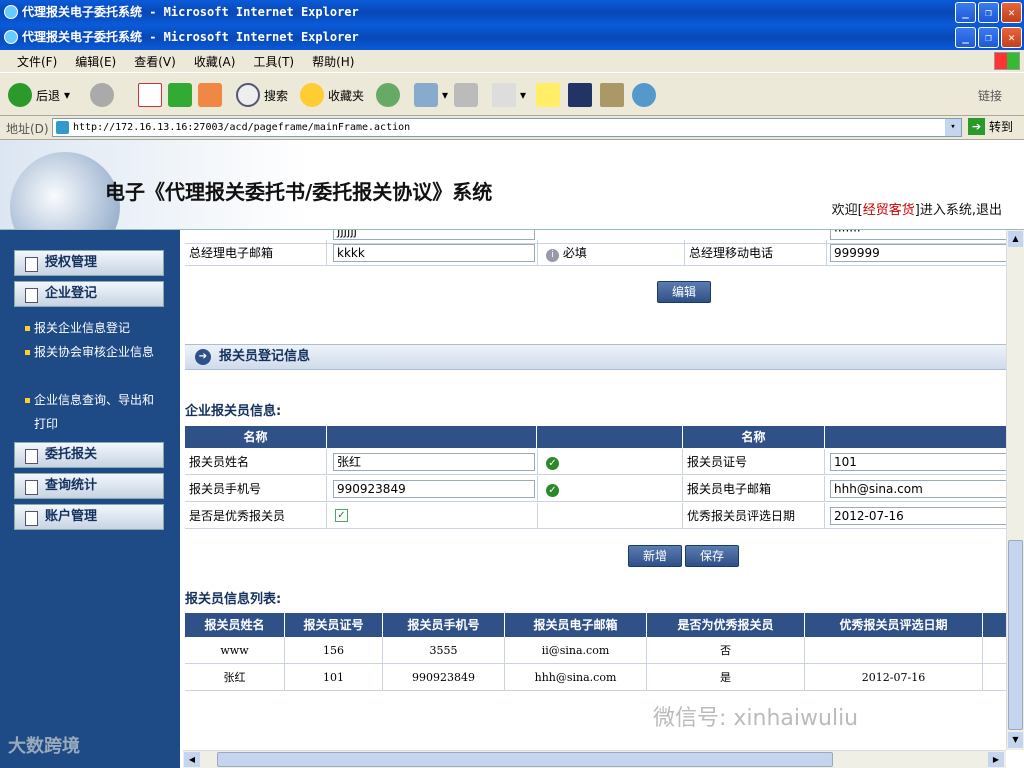  I want to click on forward-button, so click(102, 95).